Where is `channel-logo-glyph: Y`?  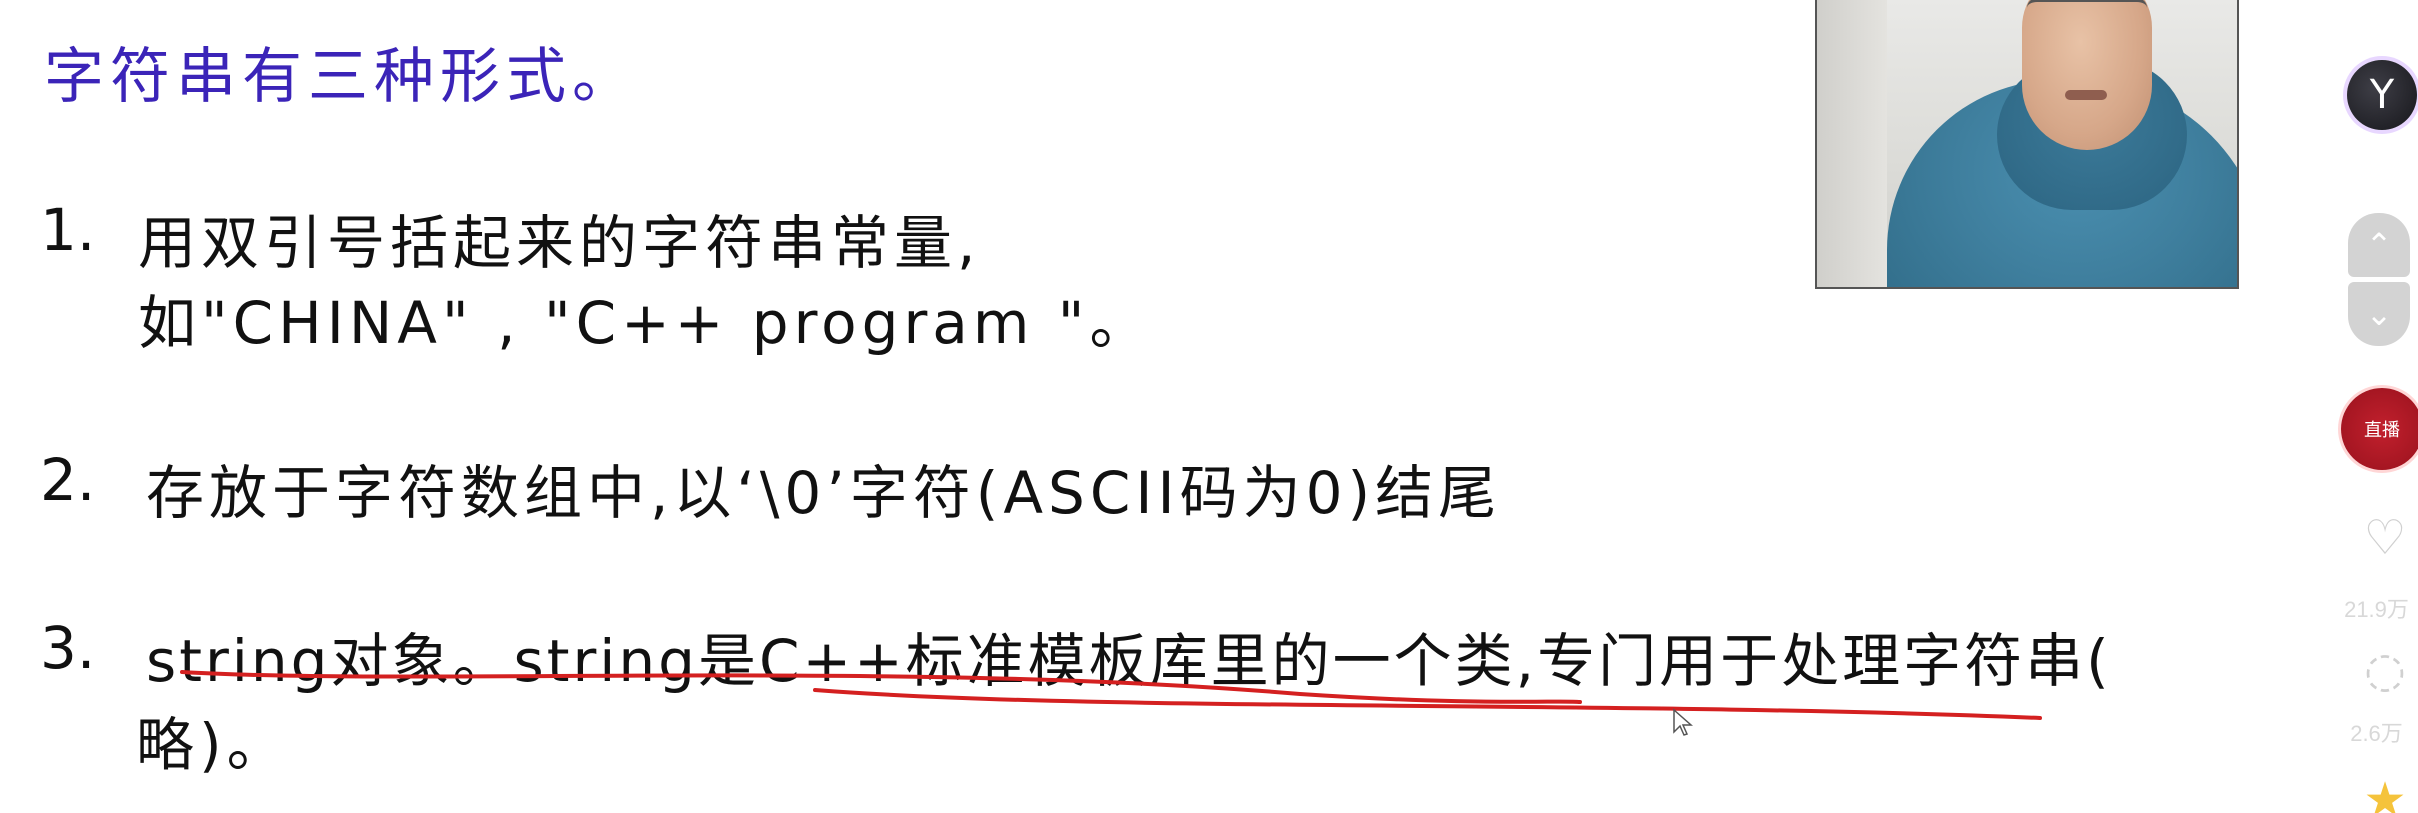
channel-logo-glyph: Y is located at coordinates (2382, 95).